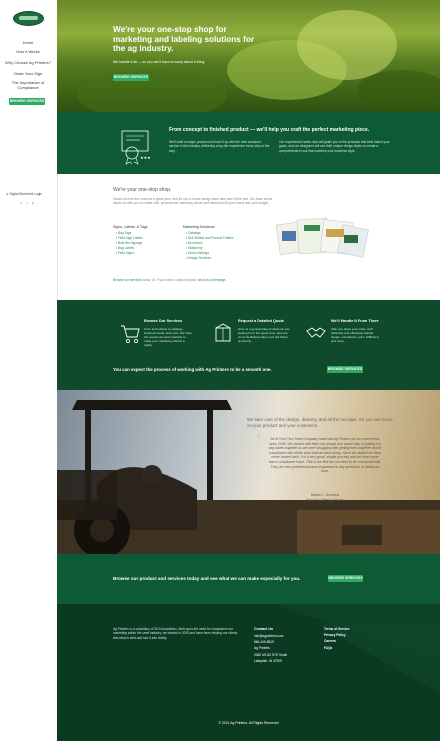  Describe the element at coordinates (248, 723) in the screenshot. I see `footer-copyright: © 2021 Ag Printers. All Rights Reserved` at that location.